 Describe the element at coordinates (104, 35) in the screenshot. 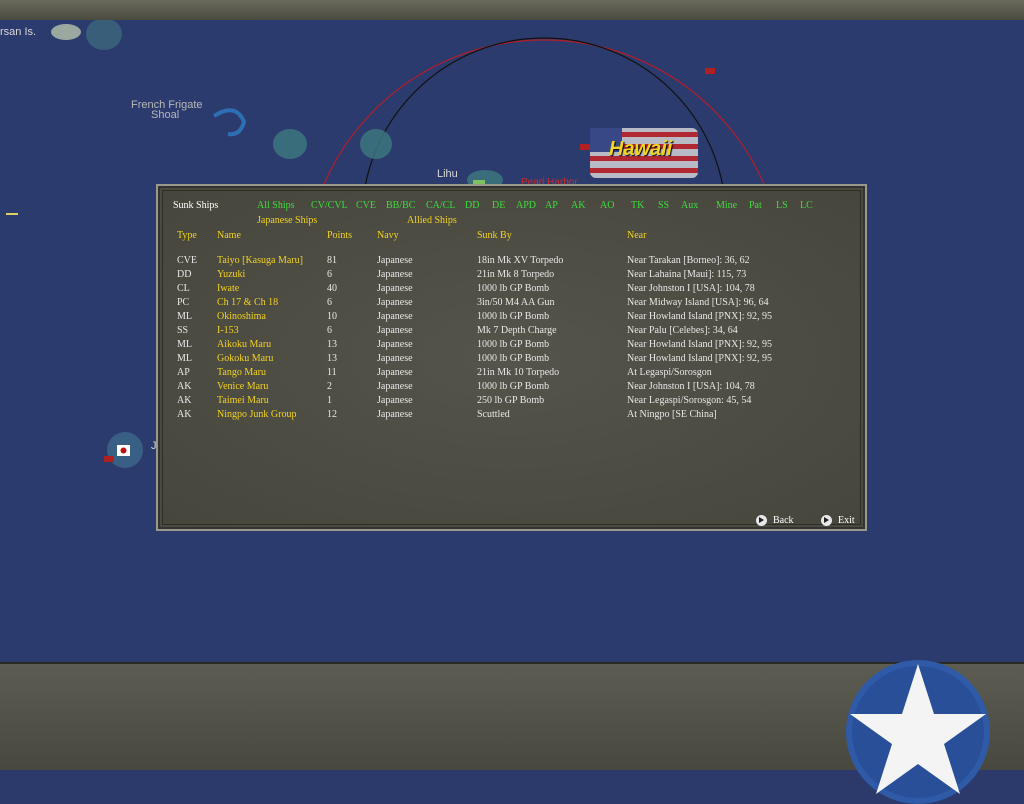

I see `island-glow` at that location.